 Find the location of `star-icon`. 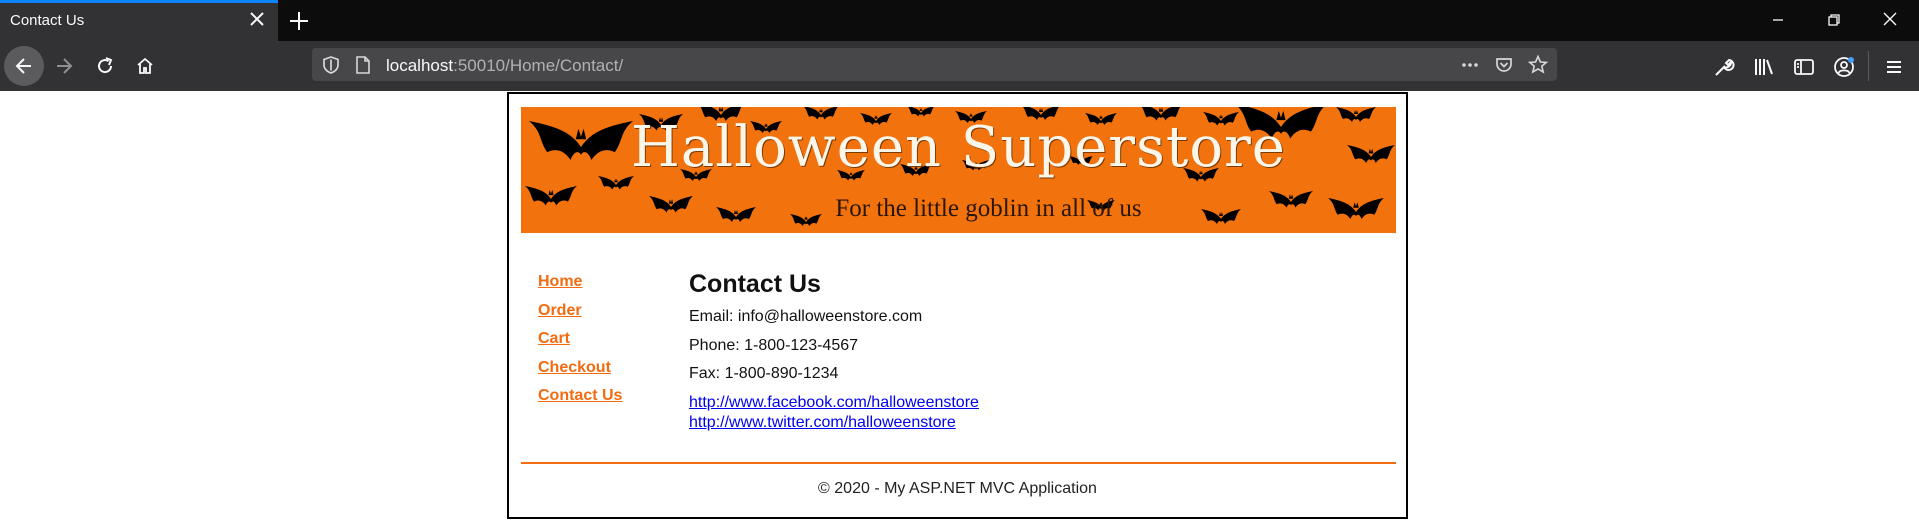

star-icon is located at coordinates (1538, 65).